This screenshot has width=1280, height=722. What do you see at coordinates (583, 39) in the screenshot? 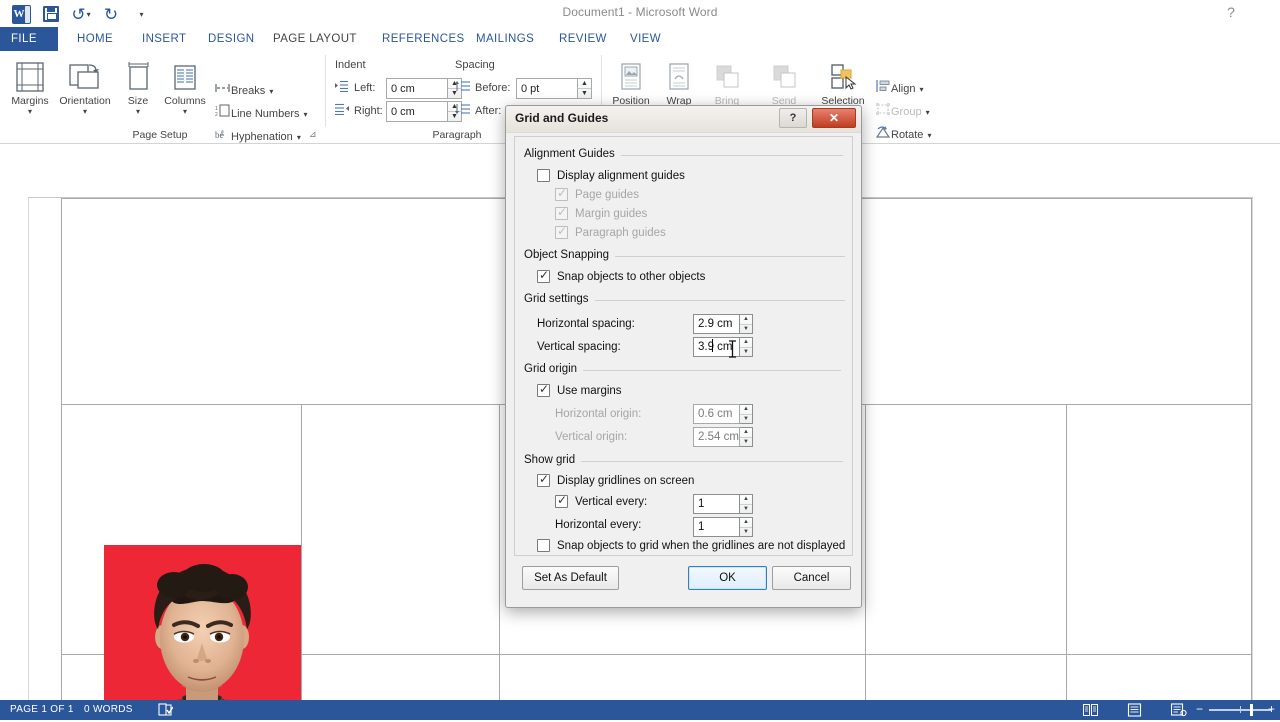
I see `tab-review: REVIEW` at bounding box center [583, 39].